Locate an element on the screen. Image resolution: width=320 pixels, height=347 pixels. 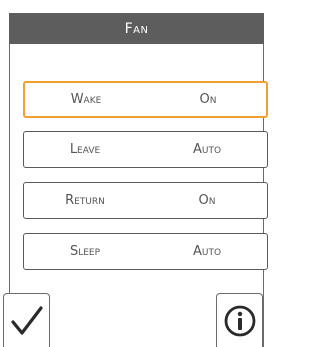
schedule-row-sleep: Sleep Auto is located at coordinates (145, 251).